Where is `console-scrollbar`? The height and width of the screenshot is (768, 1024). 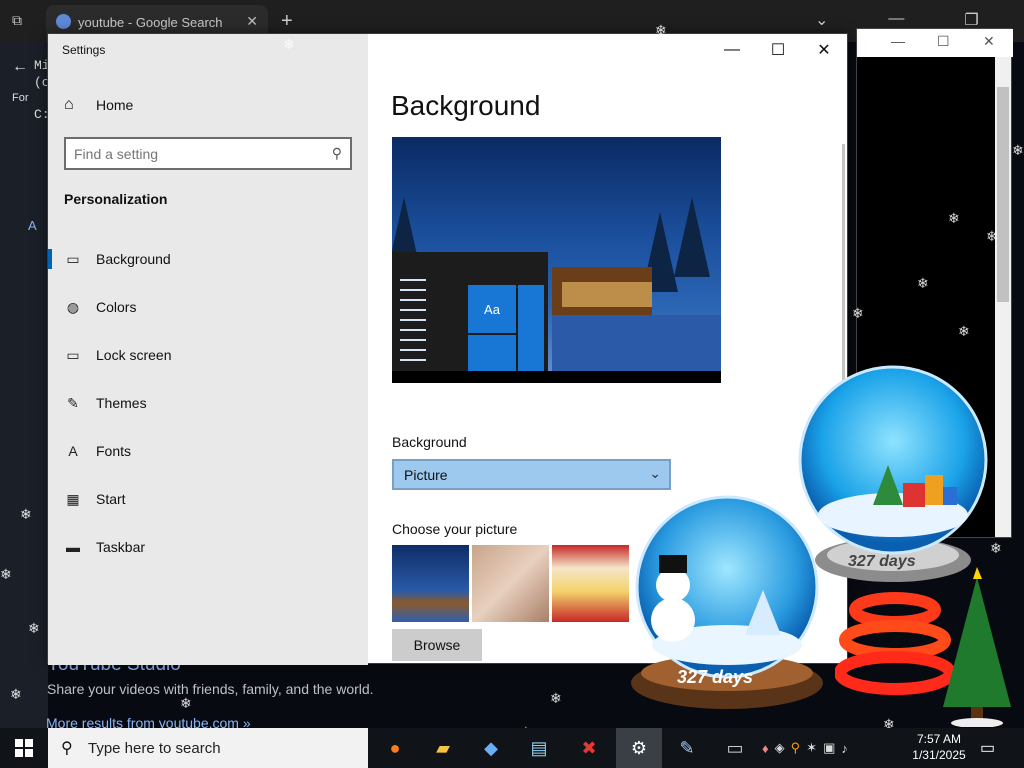
console-scrollbar is located at coordinates (1003, 297).